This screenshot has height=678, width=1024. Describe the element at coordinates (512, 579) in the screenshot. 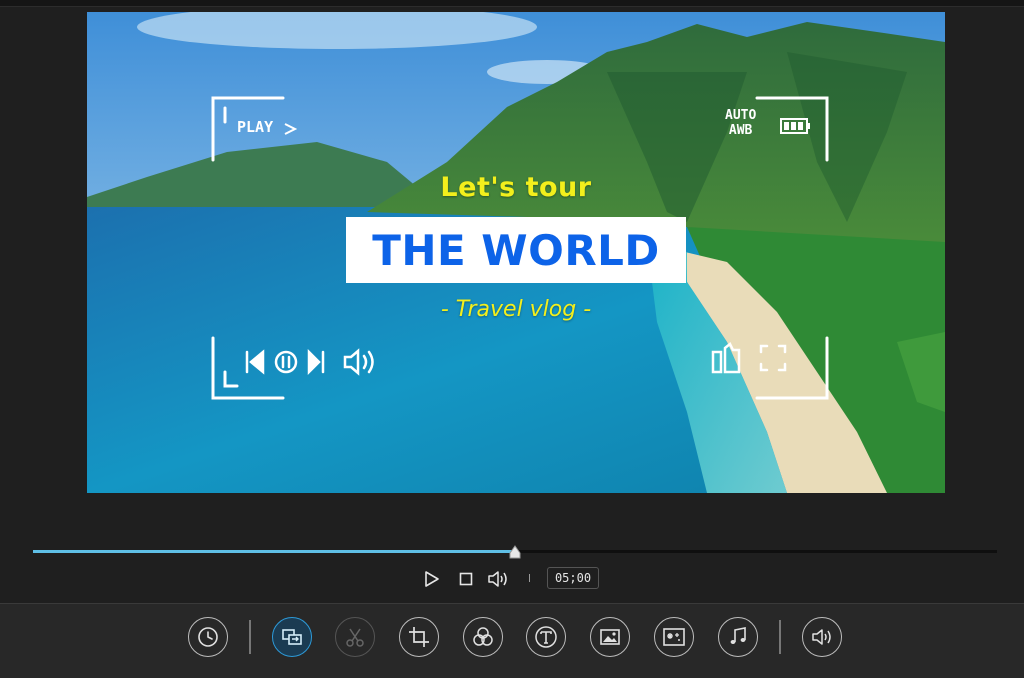

I see `playback-controls` at that location.